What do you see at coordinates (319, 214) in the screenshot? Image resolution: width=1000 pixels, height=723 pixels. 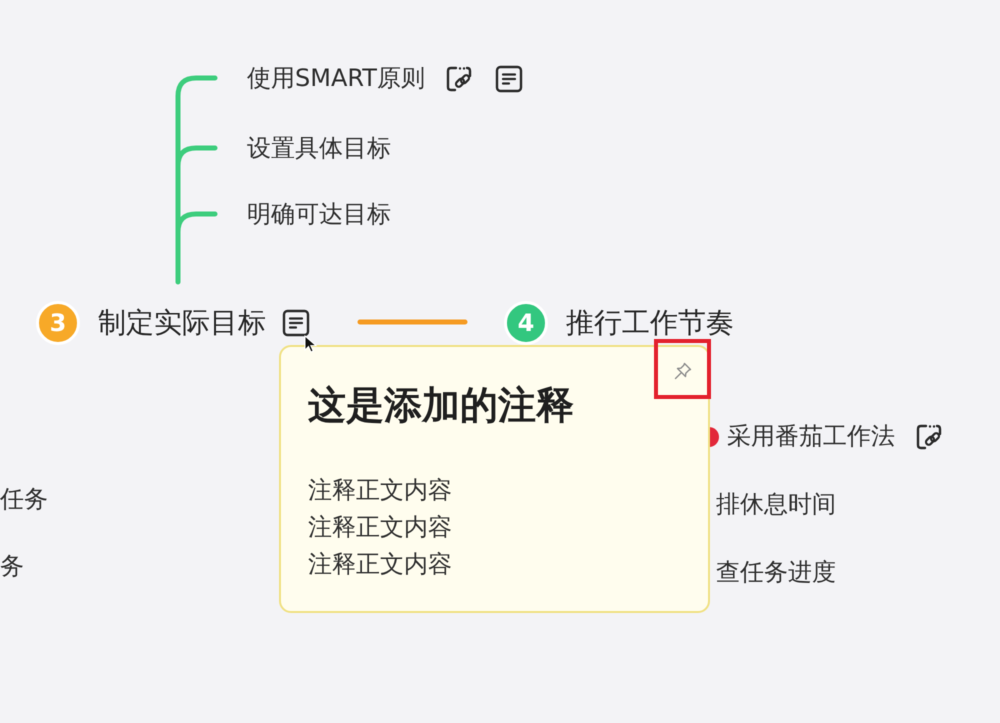 I see `subtopic-label: 明确可达目标` at bounding box center [319, 214].